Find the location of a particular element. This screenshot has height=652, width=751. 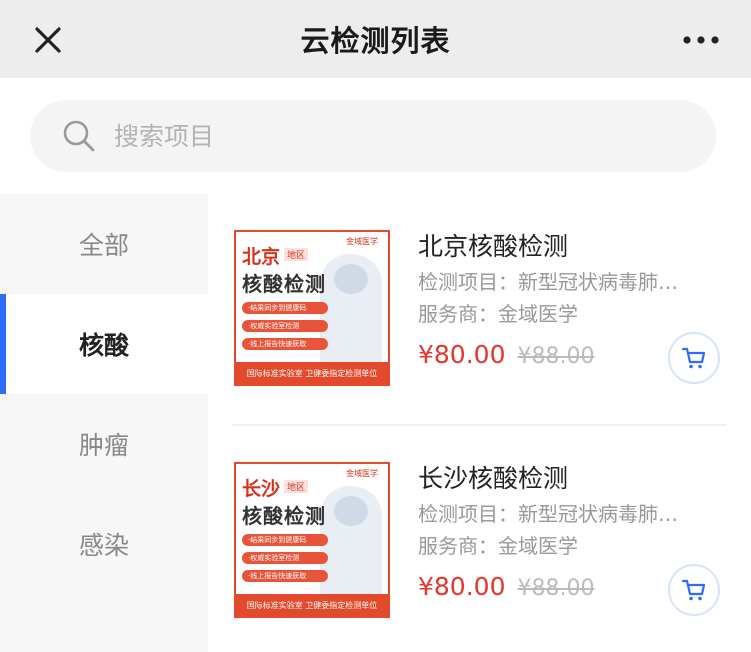

page-title: 云检测列表 is located at coordinates (375, 41).